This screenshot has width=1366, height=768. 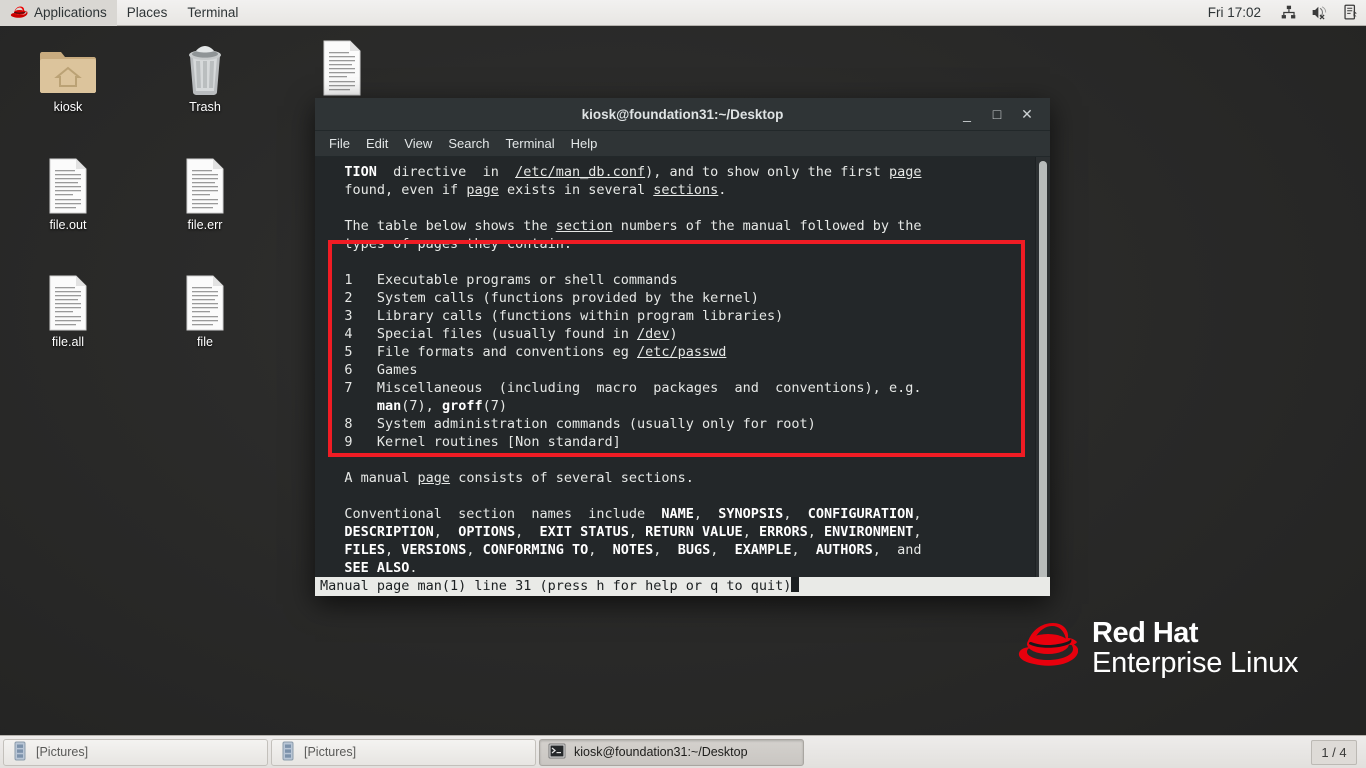 I want to click on window-controls: _ □ ✕, so click(x=1001, y=114).